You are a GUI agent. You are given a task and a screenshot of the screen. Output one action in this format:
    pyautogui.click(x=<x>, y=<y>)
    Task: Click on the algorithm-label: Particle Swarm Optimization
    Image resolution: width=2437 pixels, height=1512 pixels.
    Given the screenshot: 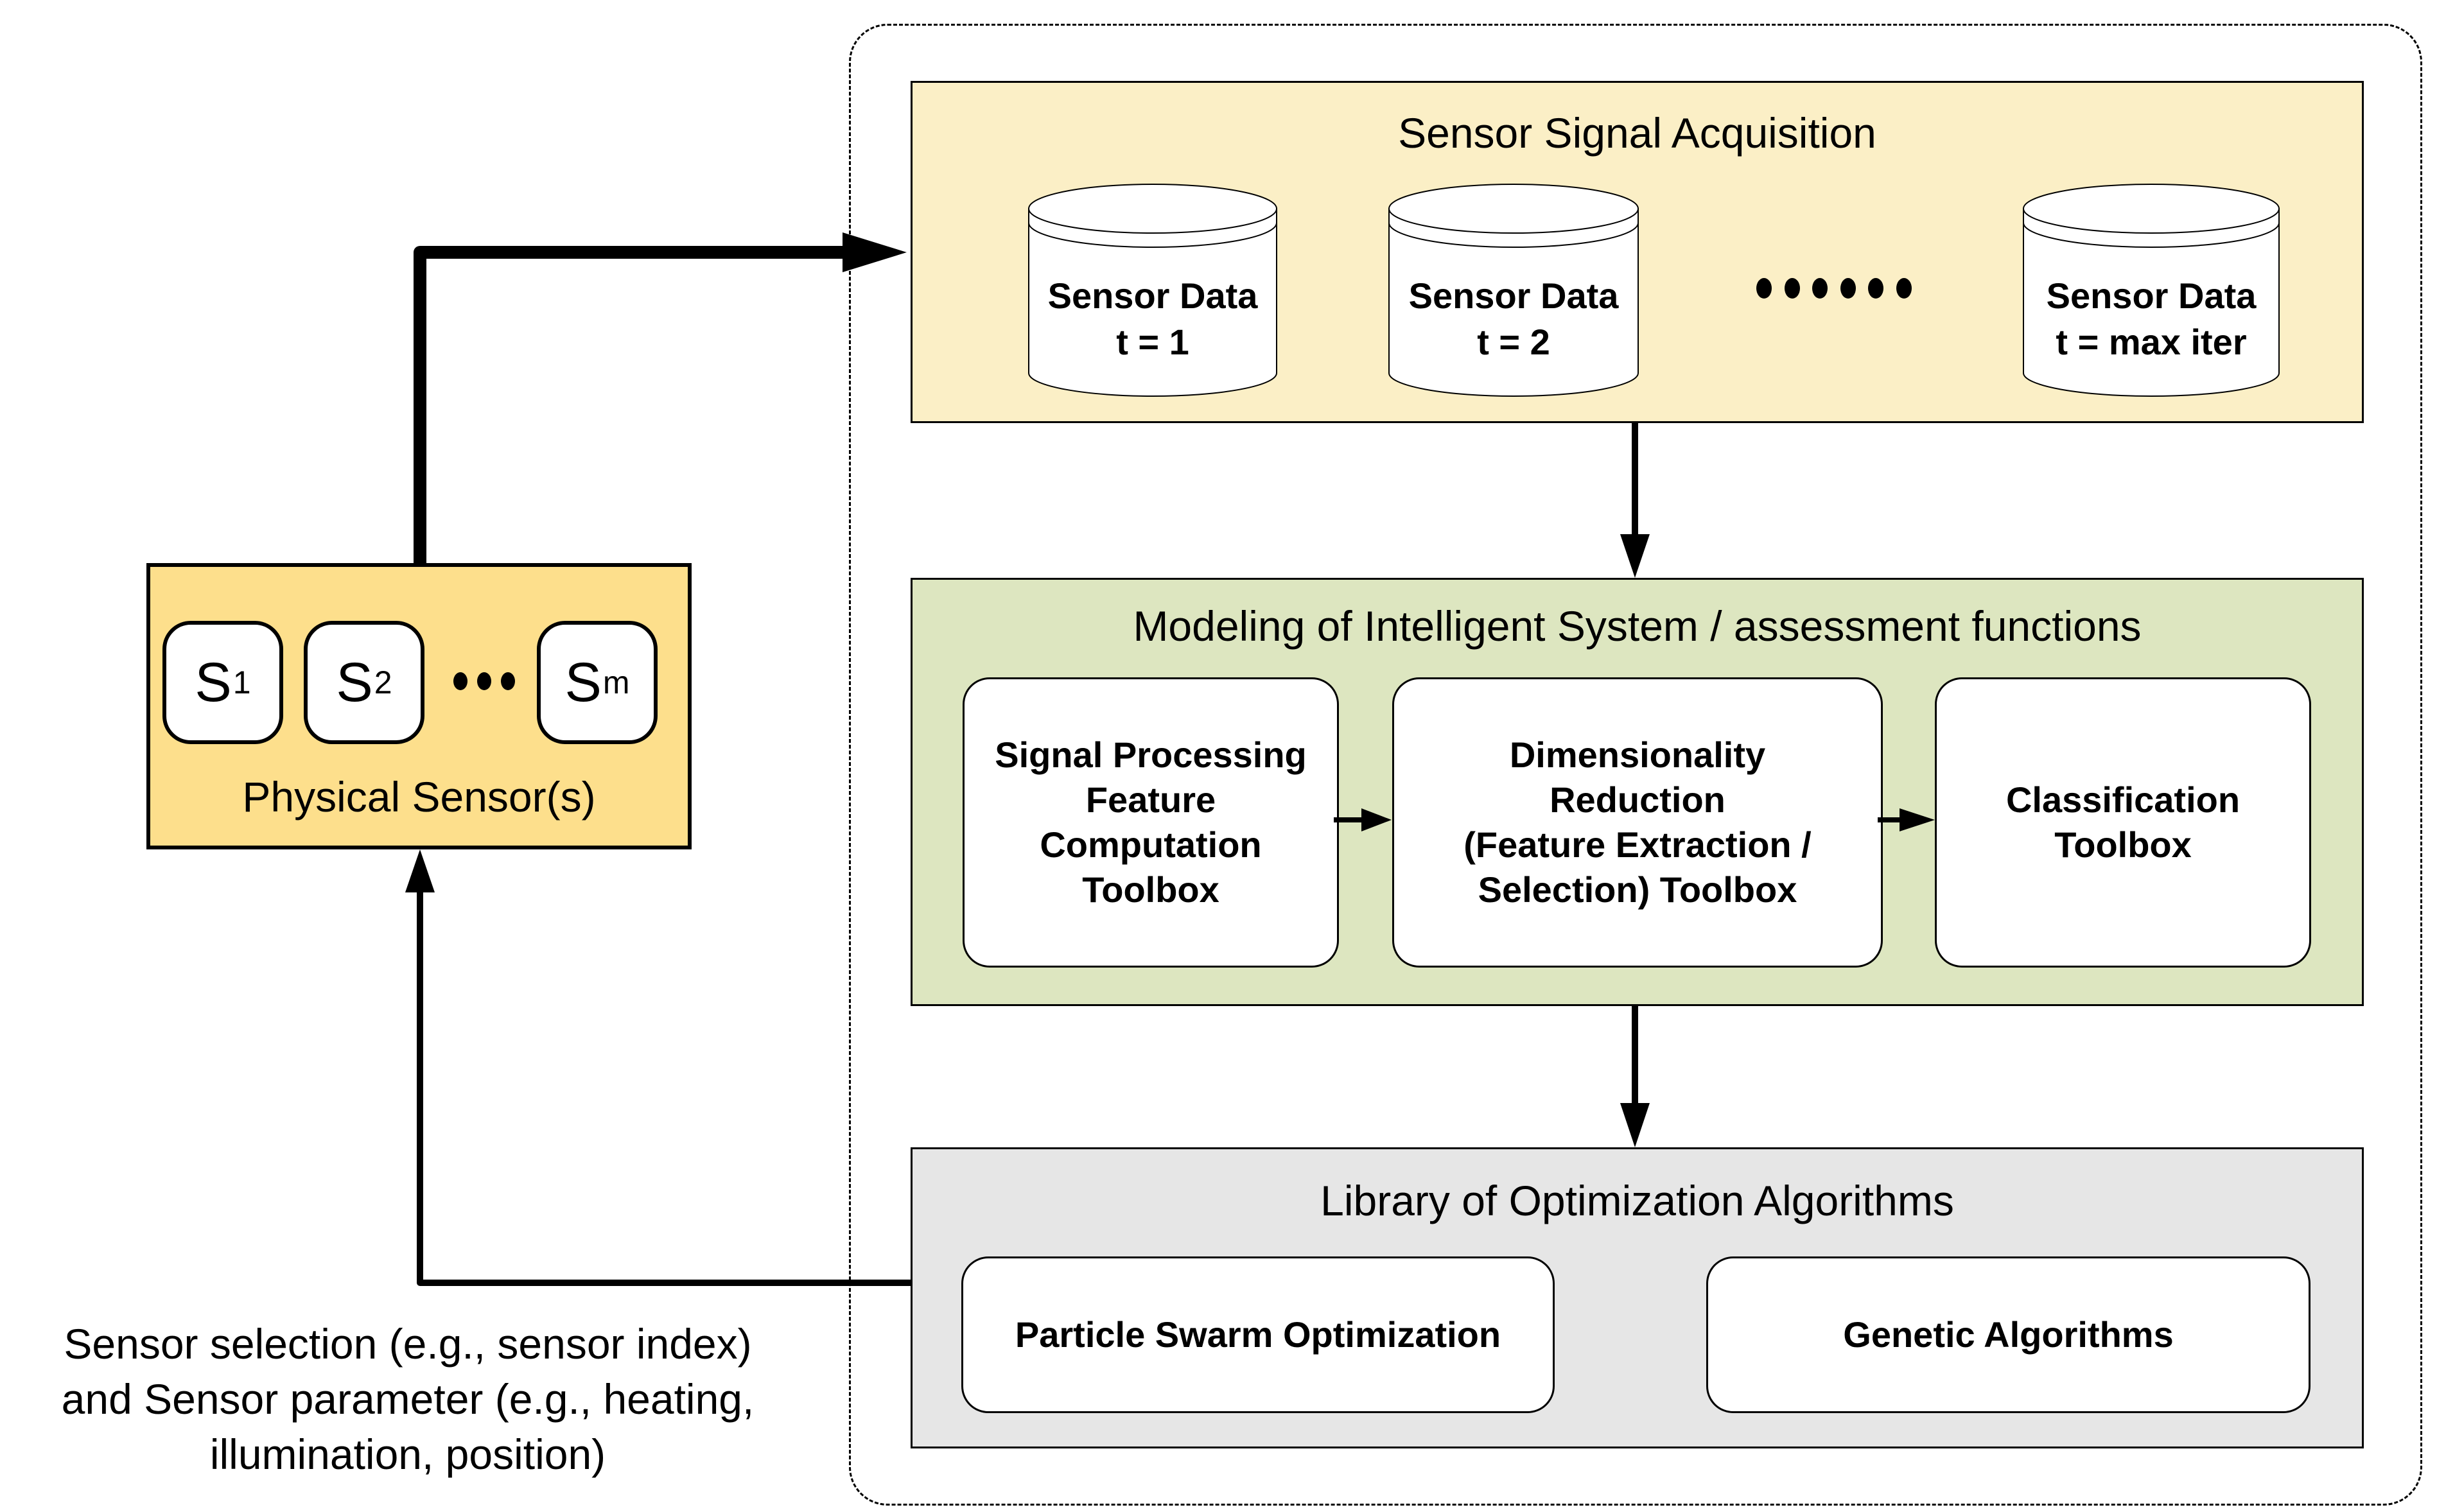 What is the action you would take?
    pyautogui.click(x=1258, y=1334)
    